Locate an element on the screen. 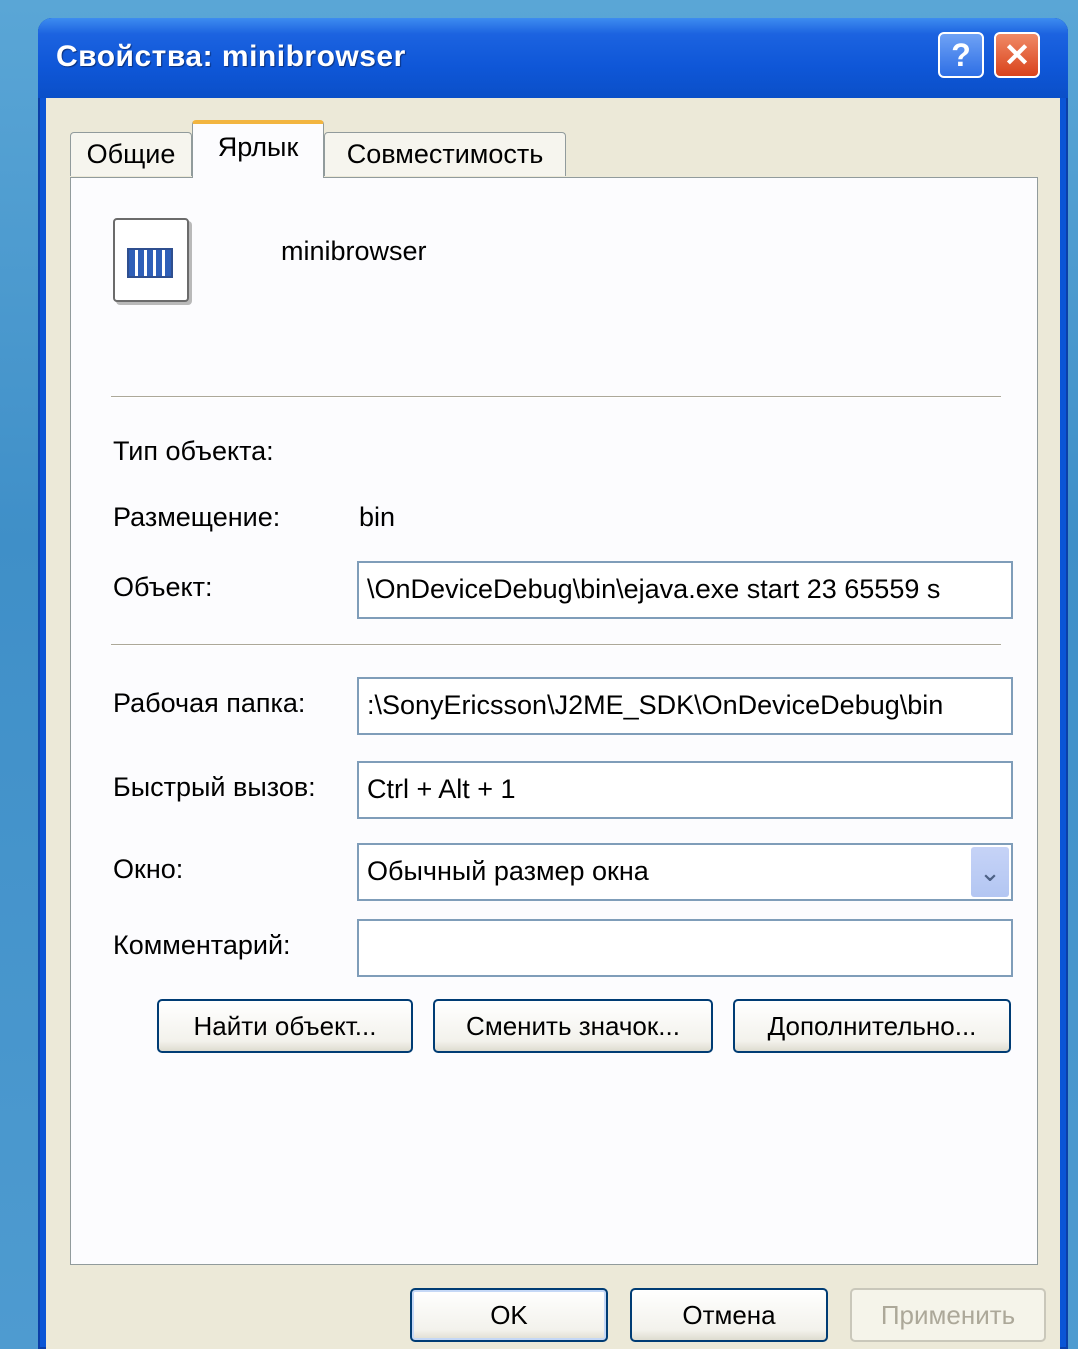 The image size is (1078, 1349). comment-input is located at coordinates (685, 948).